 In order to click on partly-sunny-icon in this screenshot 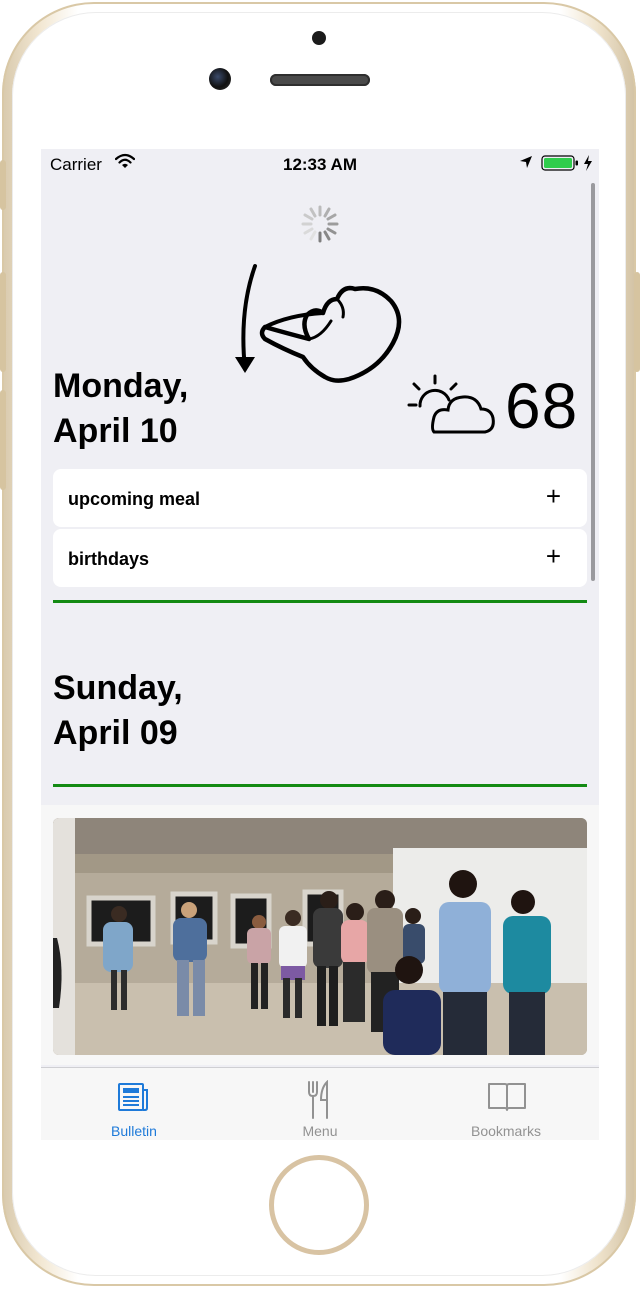, I will do `click(451, 404)`.